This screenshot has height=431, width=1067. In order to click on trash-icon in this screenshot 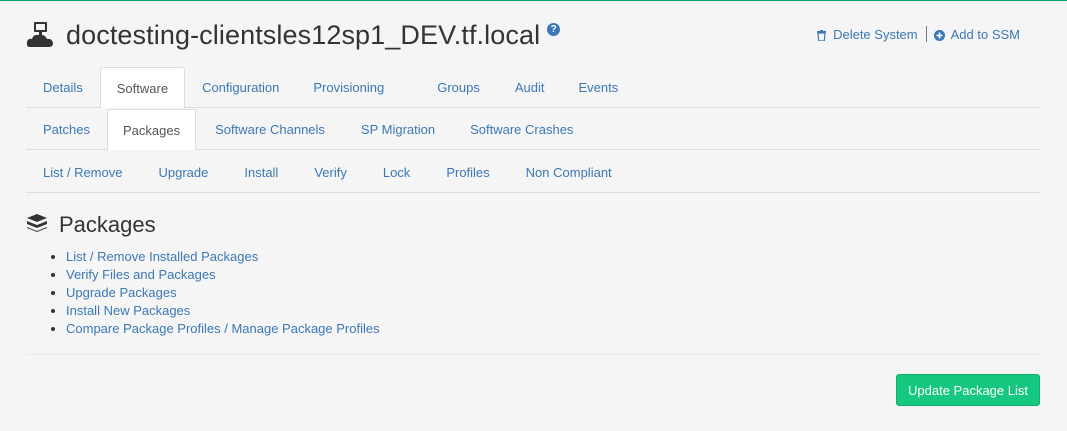, I will do `click(821, 35)`.